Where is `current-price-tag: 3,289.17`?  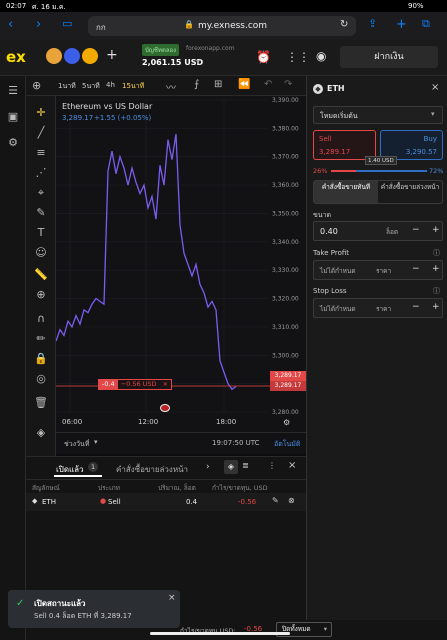
current-price-tag: 3,289.17 is located at coordinates (288, 376).